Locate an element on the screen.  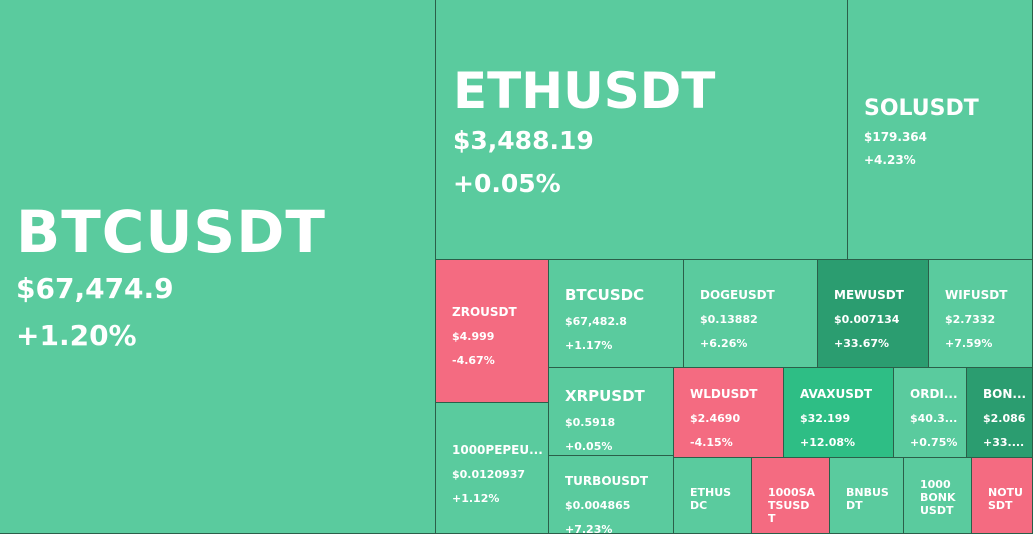
change: +33.67% is located at coordinates (862, 343).